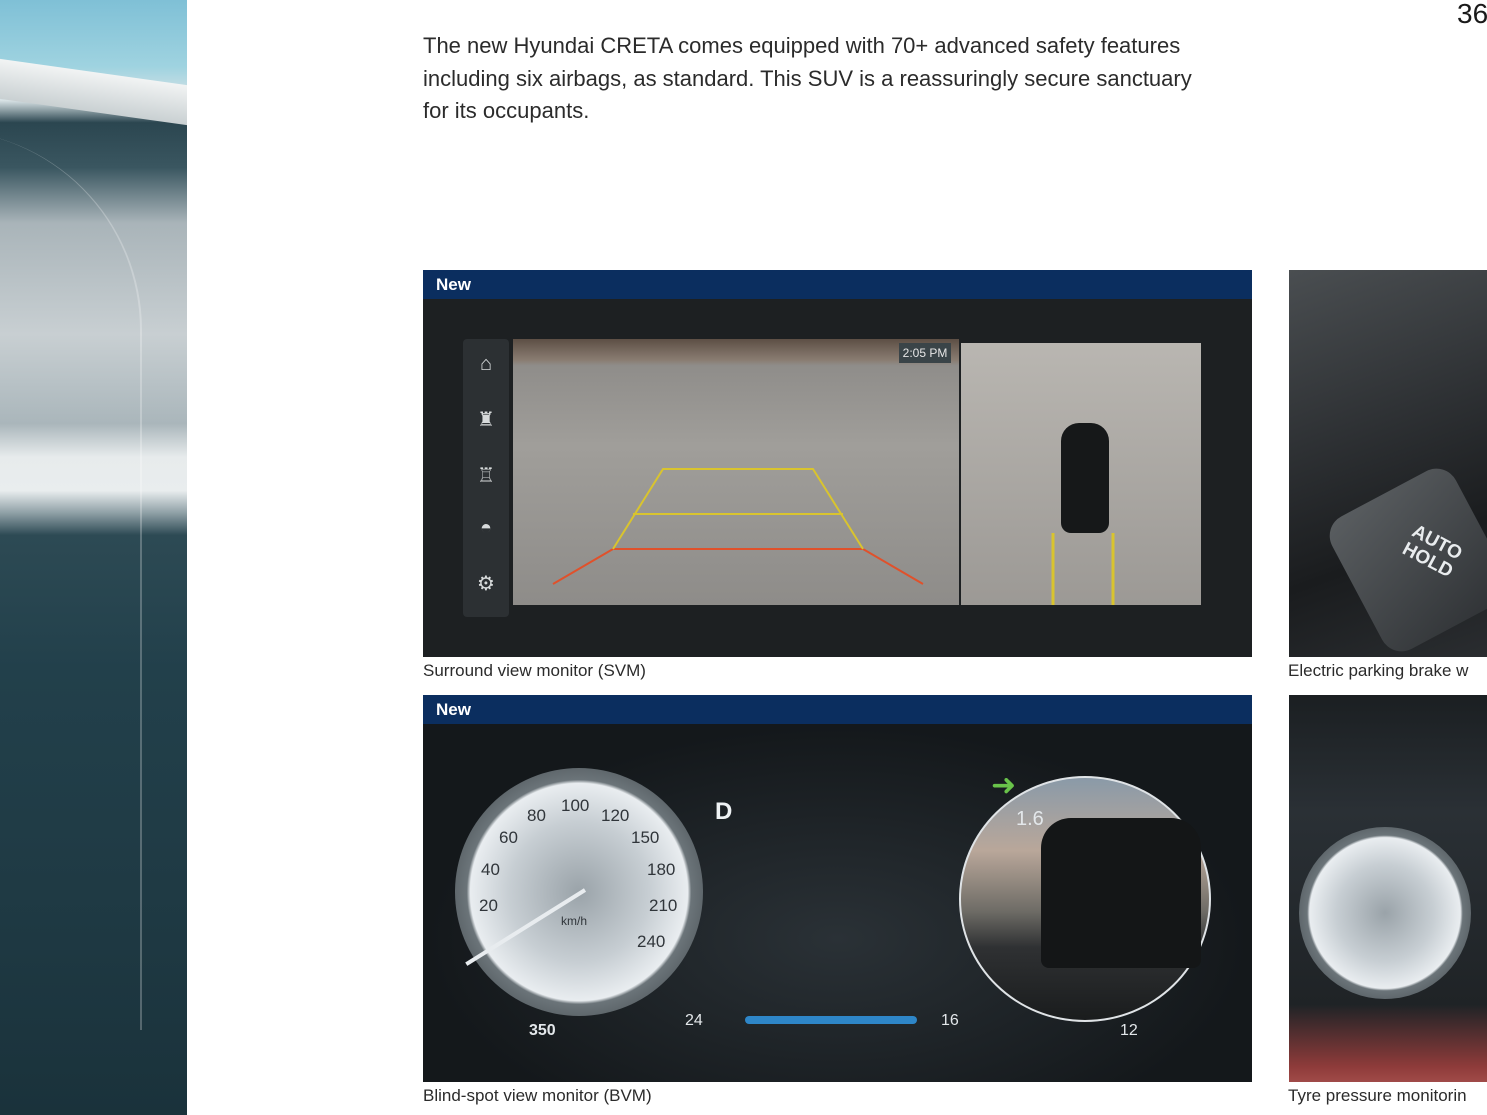  Describe the element at coordinates (542, 1030) in the screenshot. I see `range-readout: 350` at that location.